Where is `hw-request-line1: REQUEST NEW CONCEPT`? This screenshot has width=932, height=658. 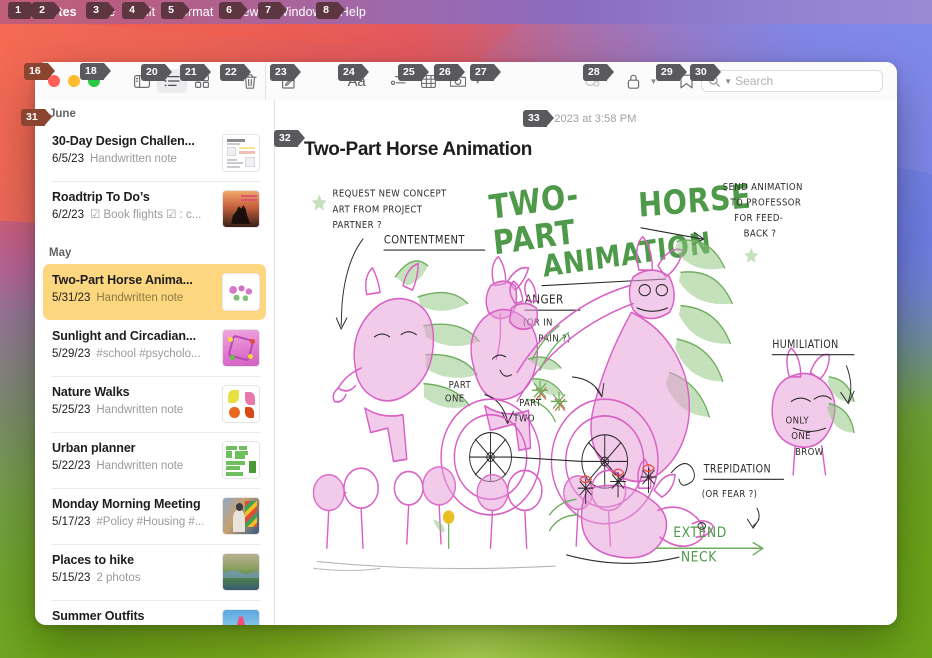 hw-request-line1: REQUEST NEW CONCEPT is located at coordinates (390, 194).